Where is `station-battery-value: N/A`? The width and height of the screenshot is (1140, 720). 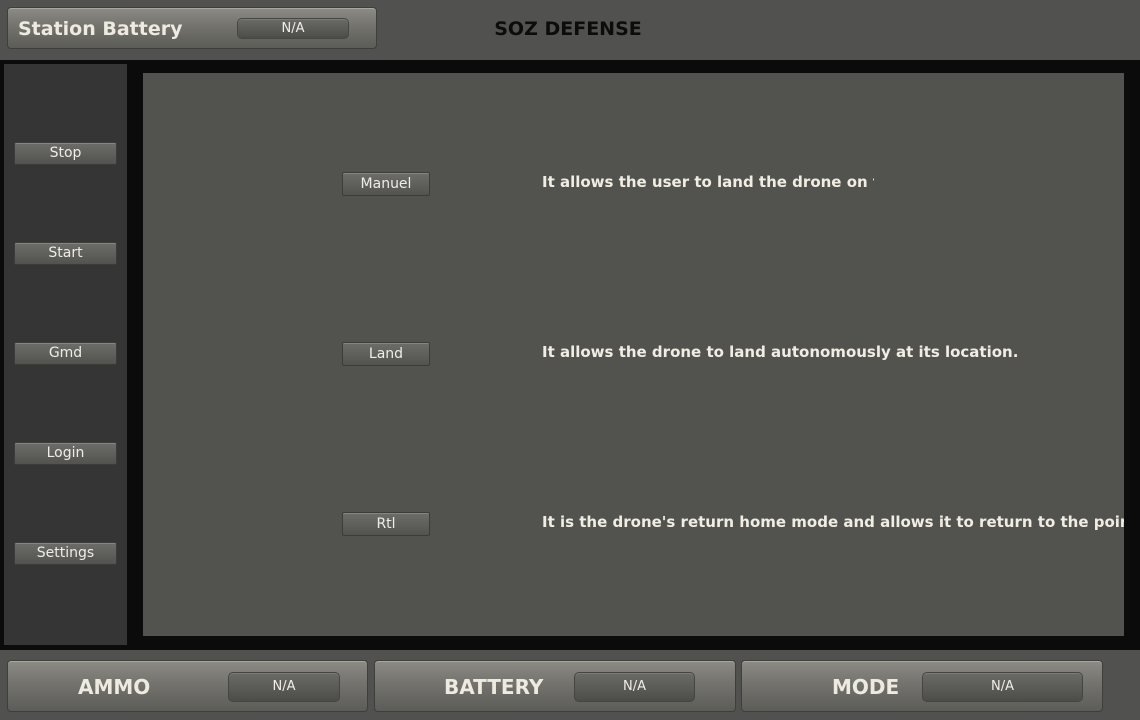
station-battery-value: N/A is located at coordinates (293, 28).